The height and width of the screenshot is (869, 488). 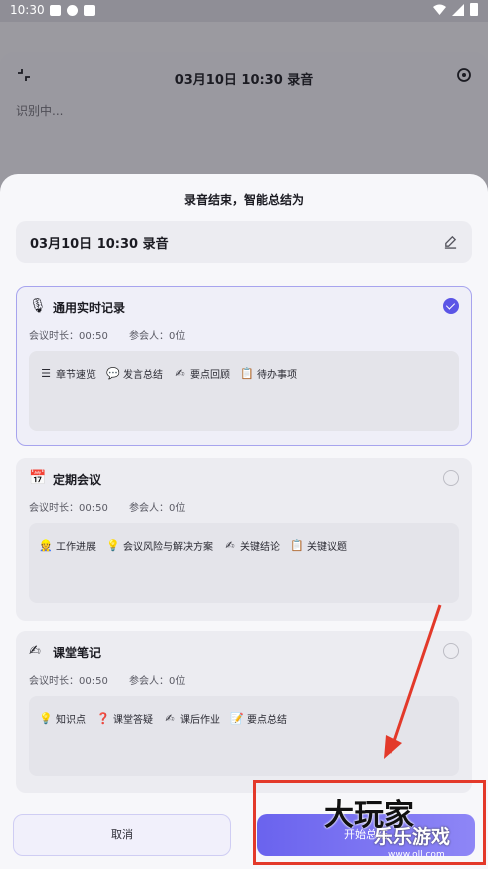 What do you see at coordinates (244, 242) in the screenshot?
I see `recording-name-field: 03月10日 10:30 录音` at bounding box center [244, 242].